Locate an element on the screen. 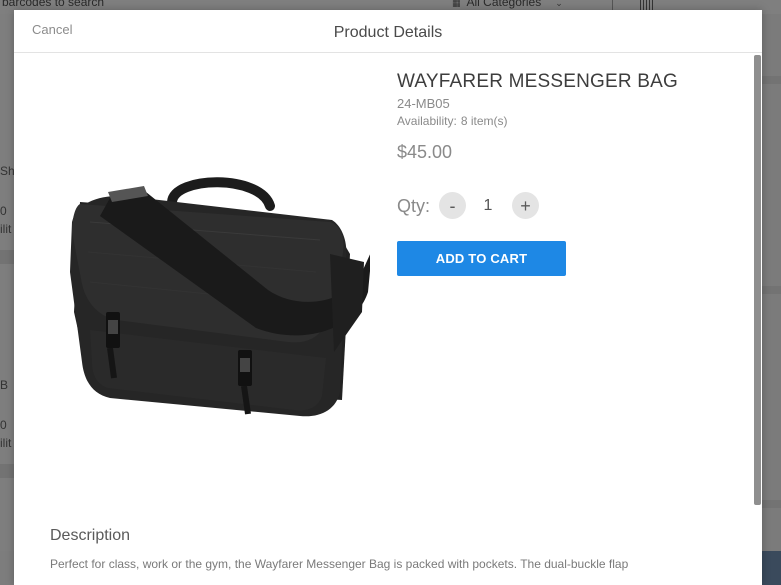  description-heading: Description is located at coordinates (90, 535).